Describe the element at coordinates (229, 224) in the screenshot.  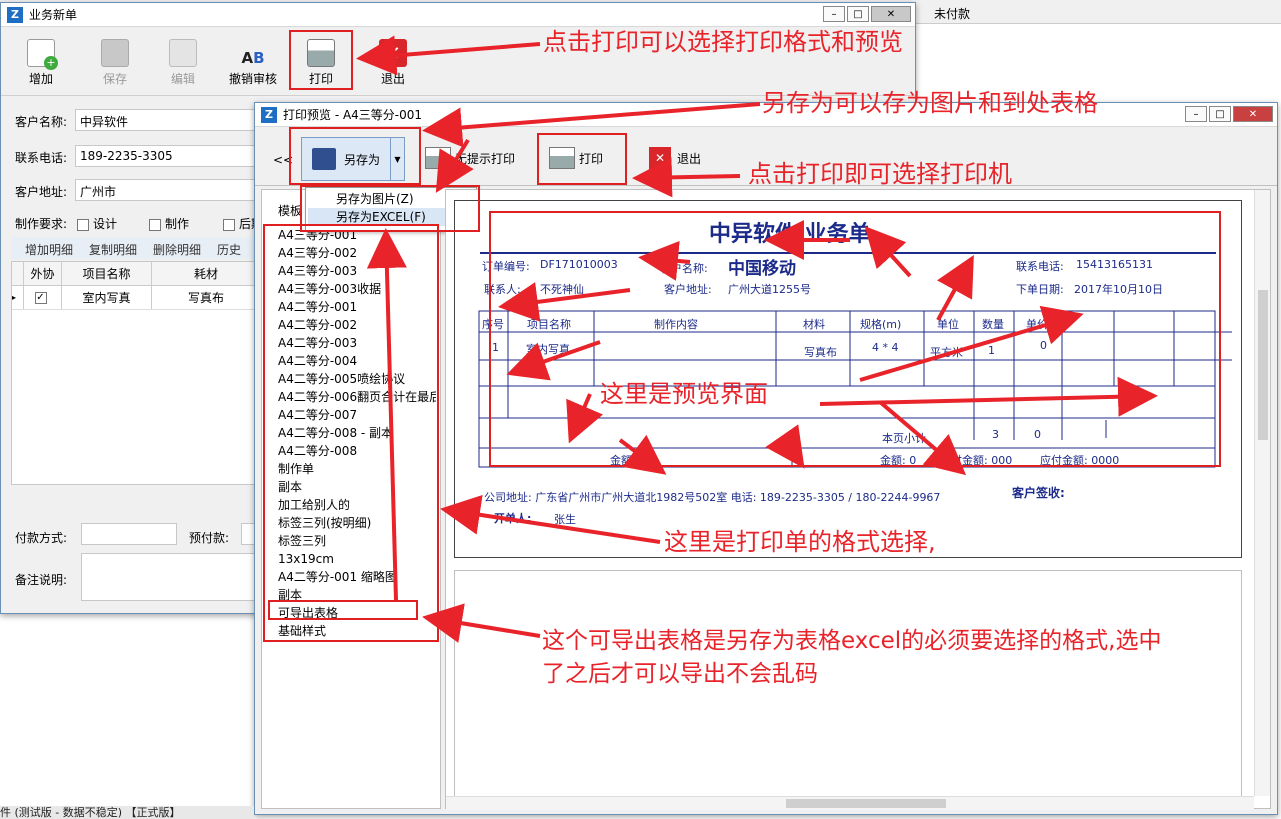
I see `post-check-icon` at that location.